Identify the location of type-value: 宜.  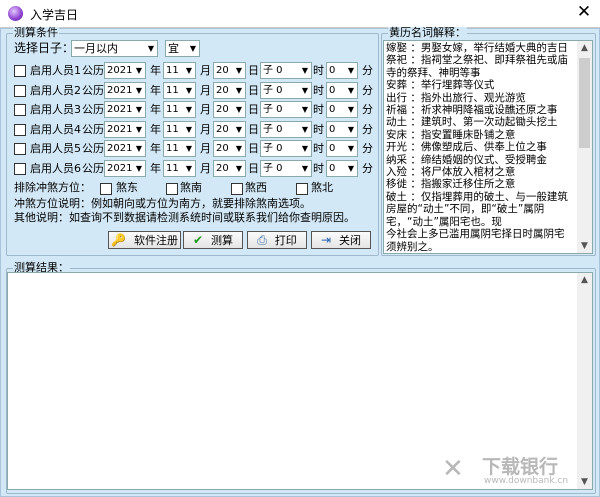
(173, 48).